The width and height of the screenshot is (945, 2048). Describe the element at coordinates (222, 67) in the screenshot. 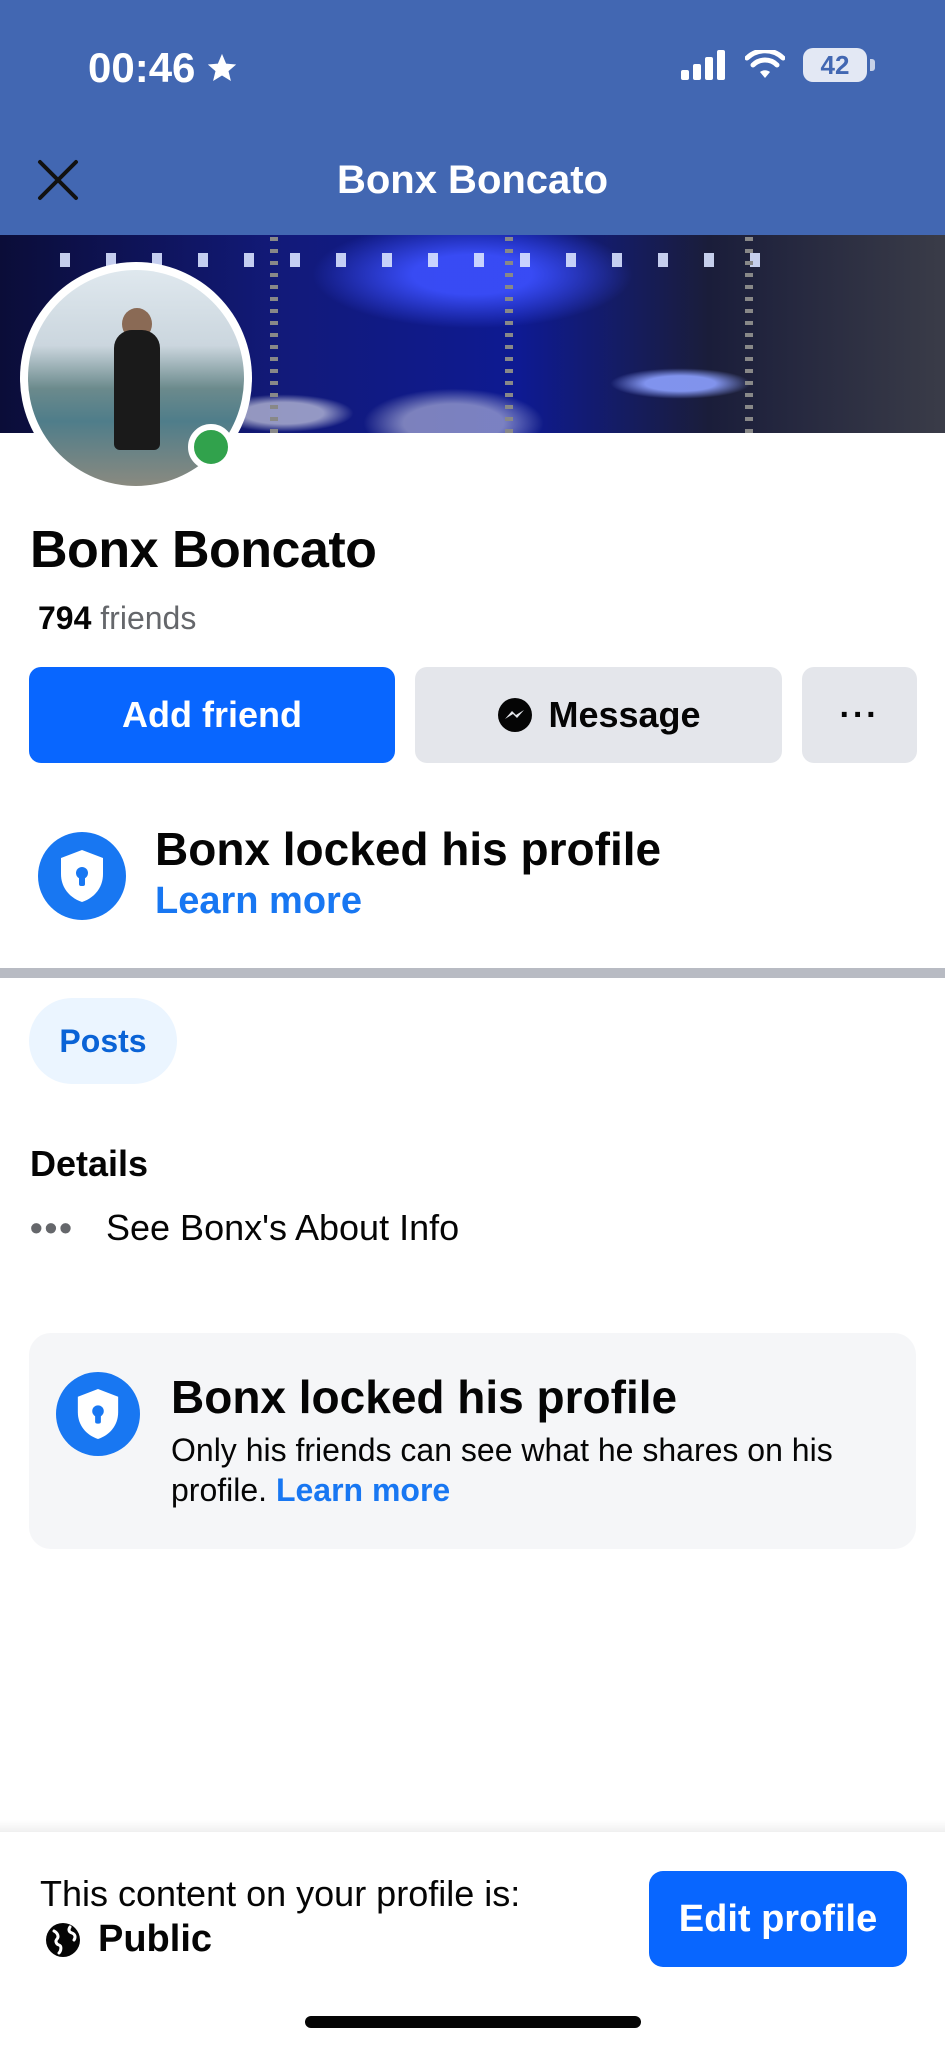

I see `star-icon` at that location.